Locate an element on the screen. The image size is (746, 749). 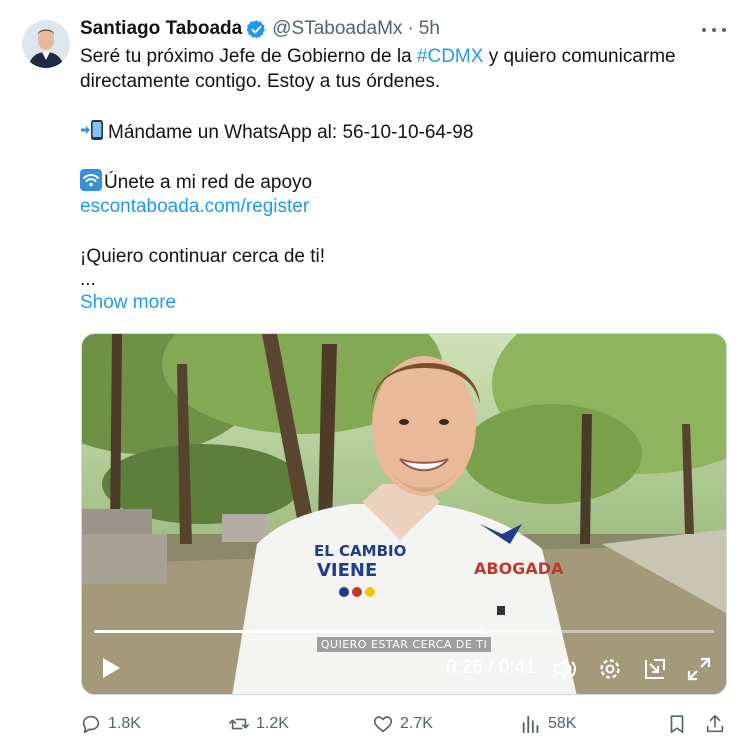
like-icon is located at coordinates (383, 724).